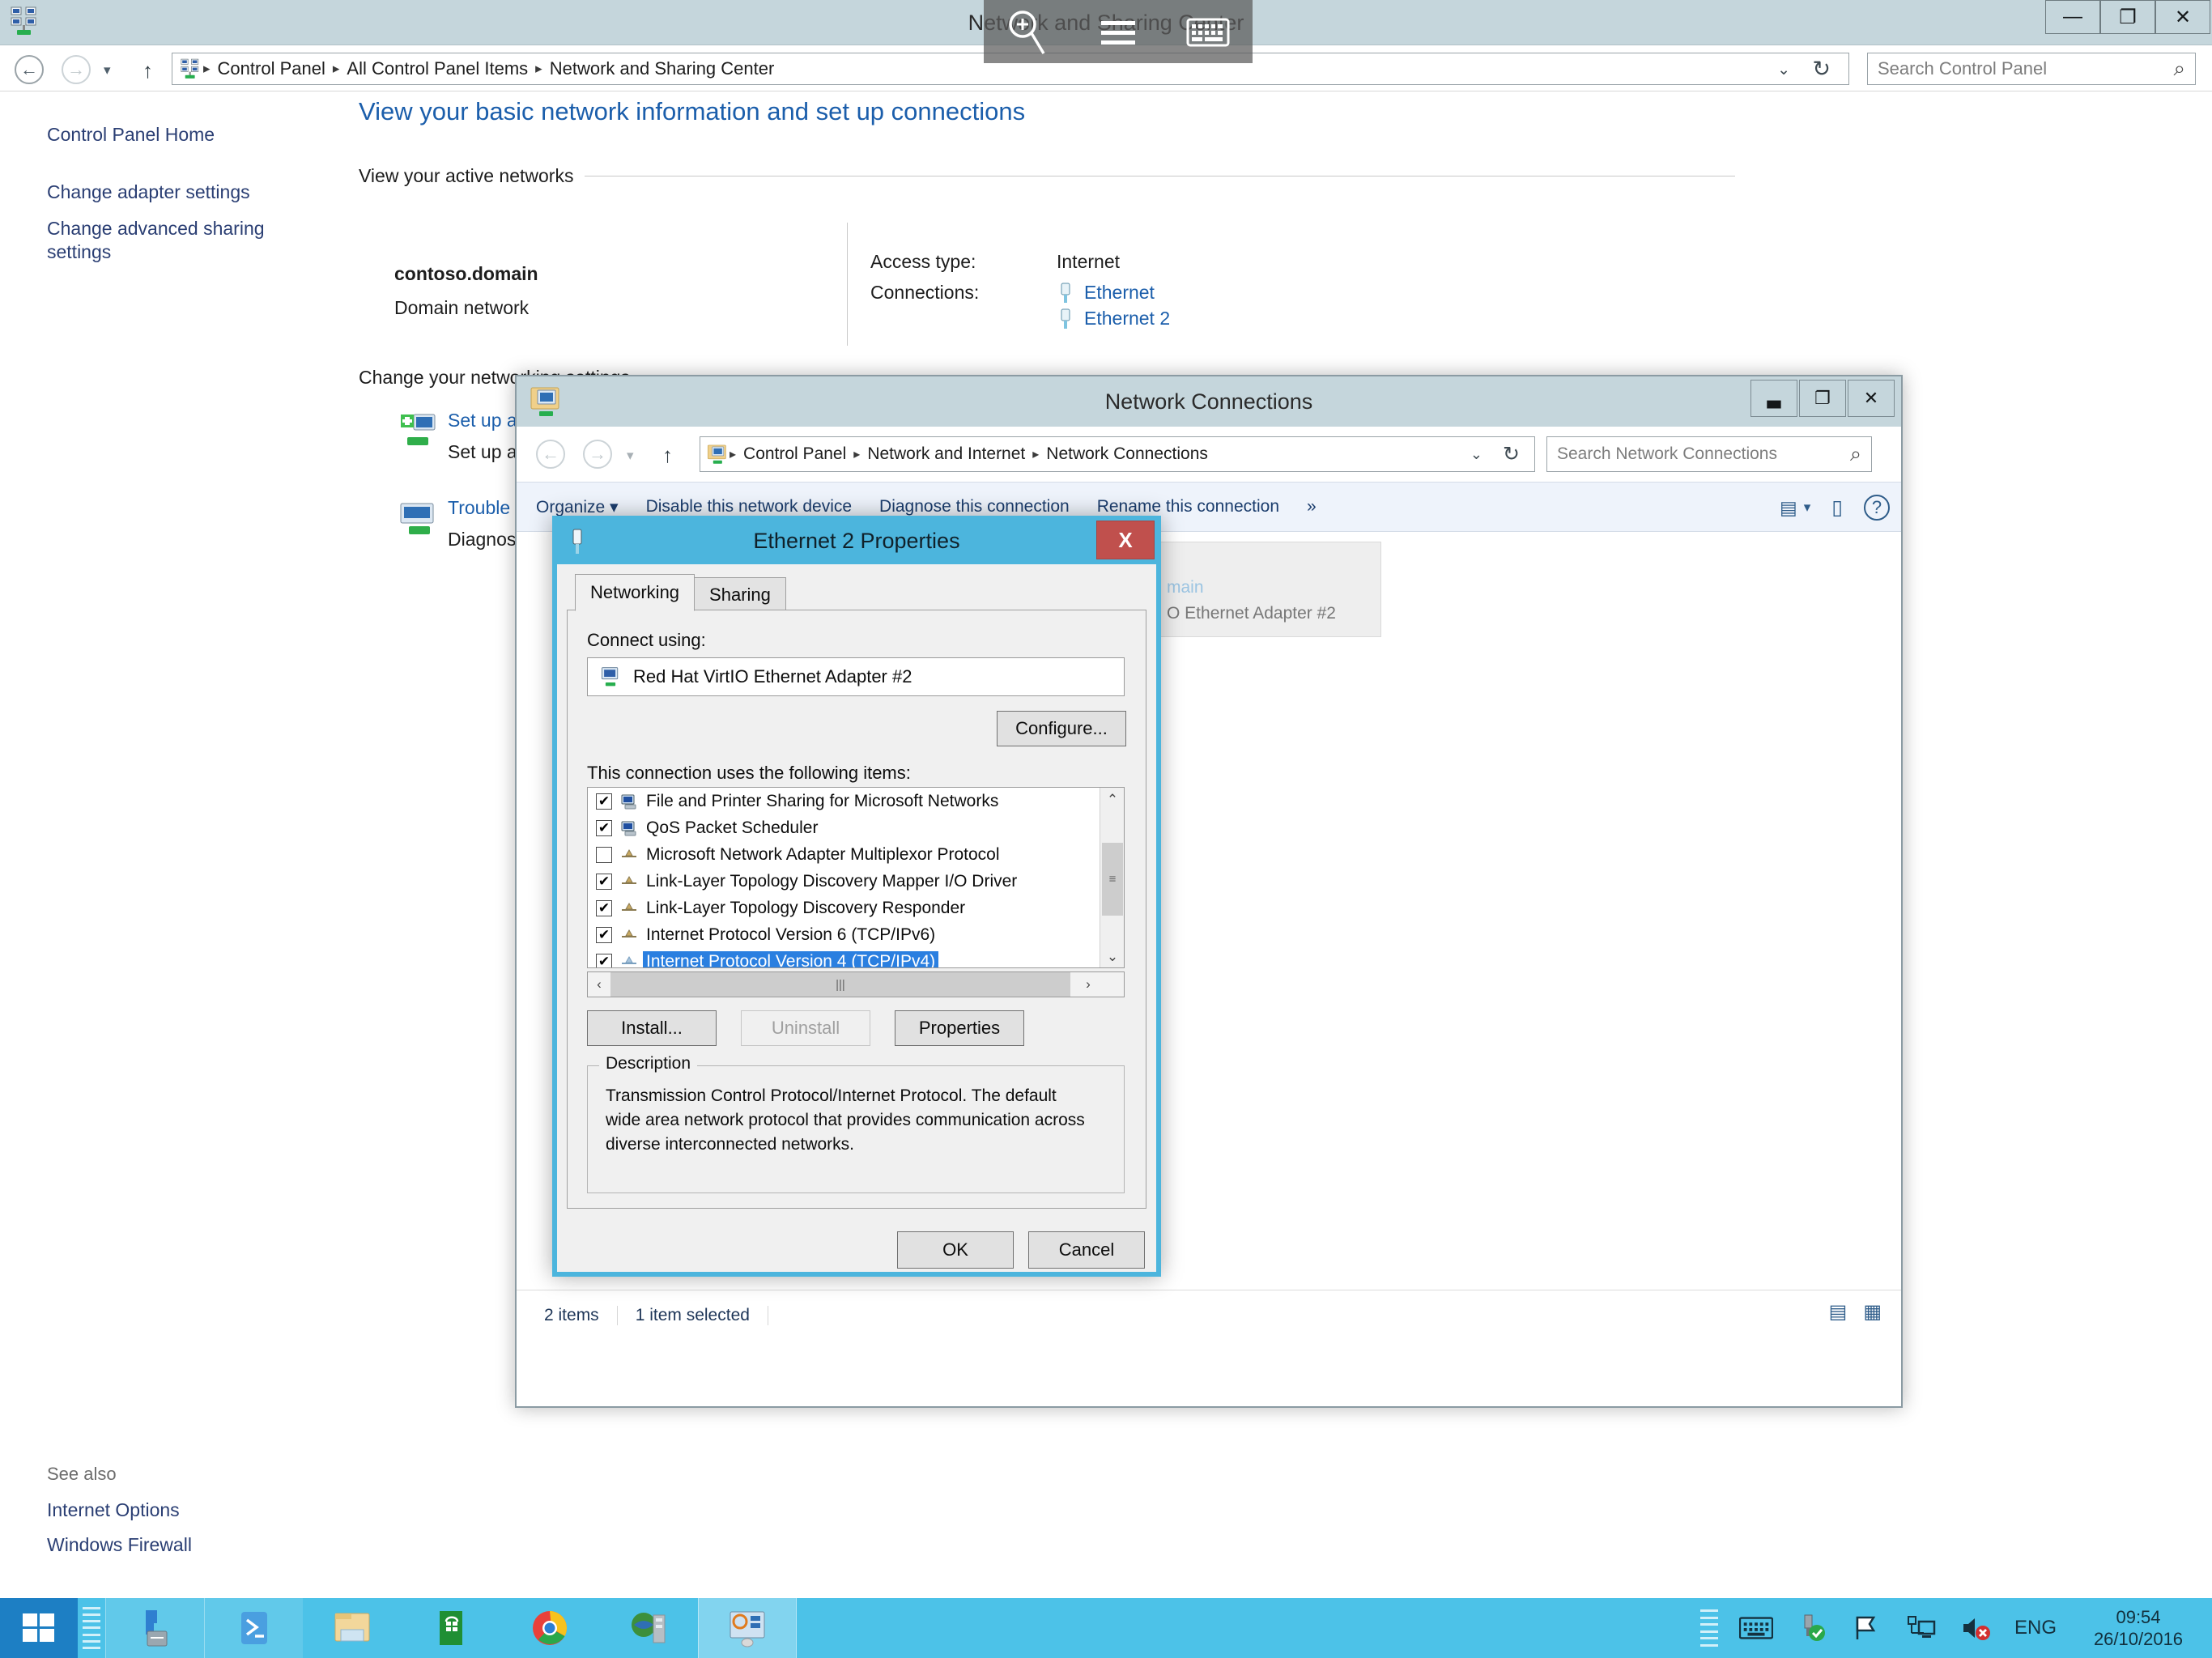 Image resolution: width=2212 pixels, height=1658 pixels. Describe the element at coordinates (662, 68) in the screenshot. I see `breadcrumb-item-network-and-sharing-center: Network and Sharing Center` at that location.